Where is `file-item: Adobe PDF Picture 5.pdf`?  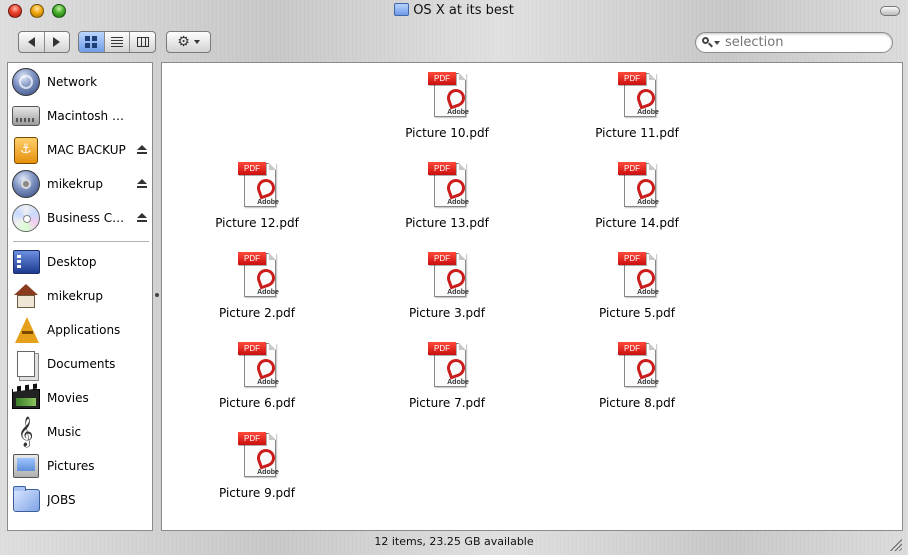
file-item: Adobe PDF Picture 5.pdf is located at coordinates (637, 285).